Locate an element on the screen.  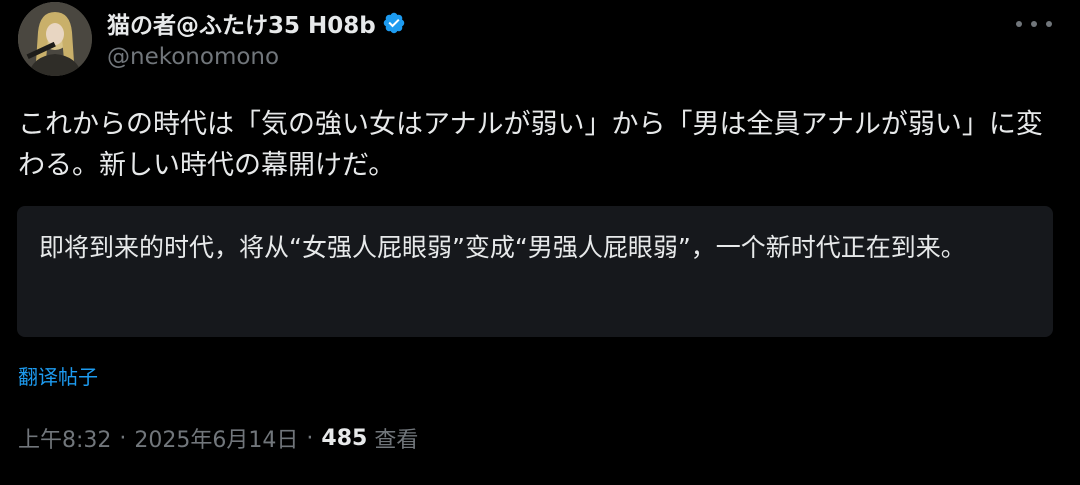
tweet-time: 上午8:32 is located at coordinates (64, 438).